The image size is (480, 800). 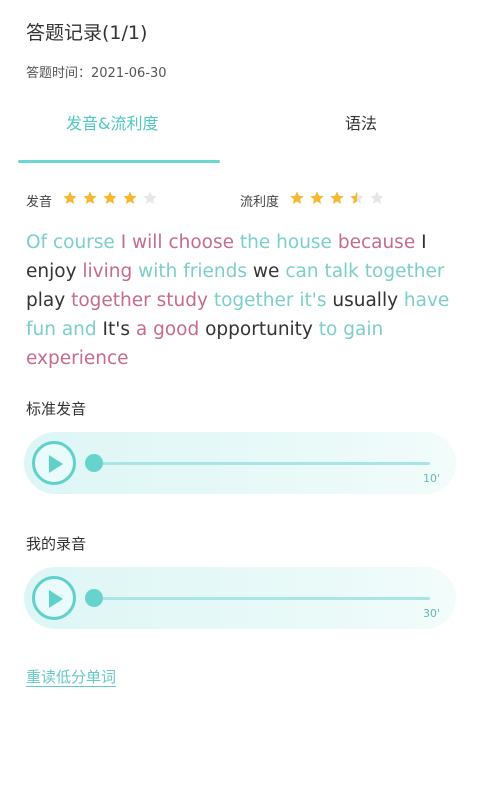 What do you see at coordinates (59, 73) in the screenshot?
I see `answer-time-label: 答题时间：` at bounding box center [59, 73].